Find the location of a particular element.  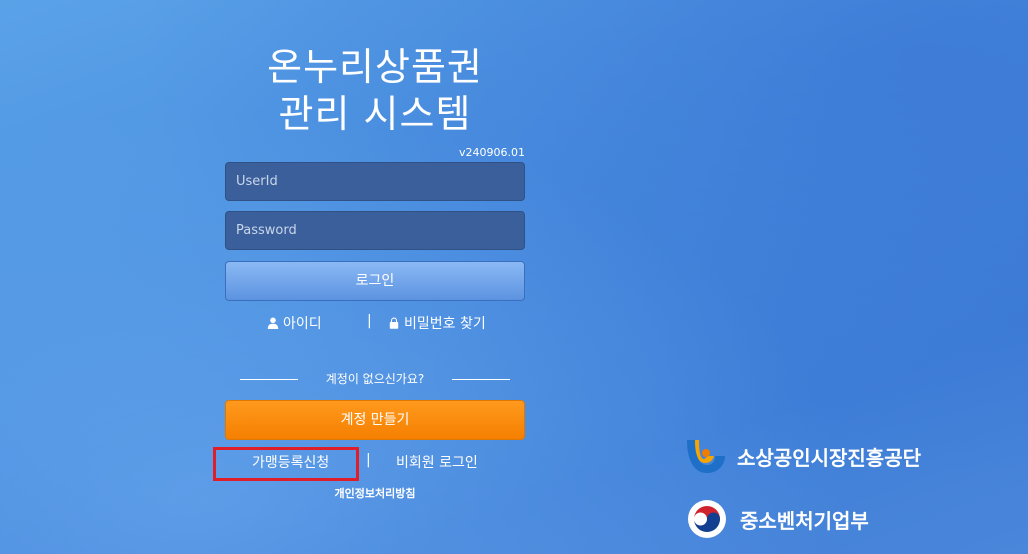

title-line-2: 관리 시스템 is located at coordinates (375, 114).